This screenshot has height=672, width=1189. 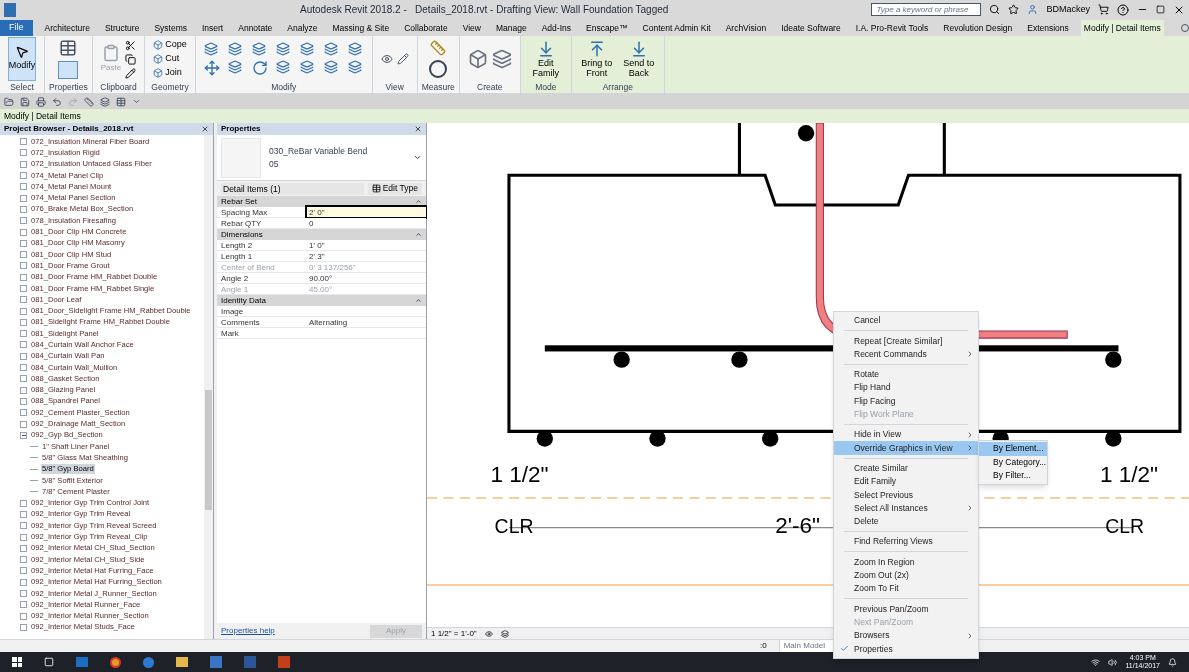 What do you see at coordinates (426, 28) in the screenshot?
I see `ribbon-tab: Collaborate` at bounding box center [426, 28].